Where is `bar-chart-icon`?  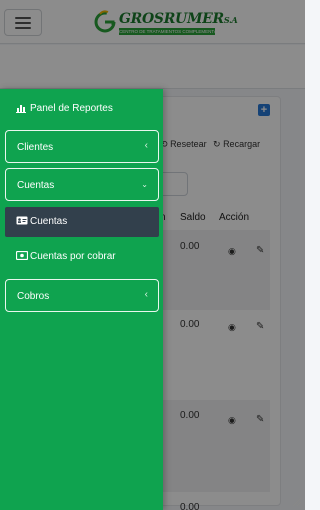
bar-chart-icon is located at coordinates (21, 110).